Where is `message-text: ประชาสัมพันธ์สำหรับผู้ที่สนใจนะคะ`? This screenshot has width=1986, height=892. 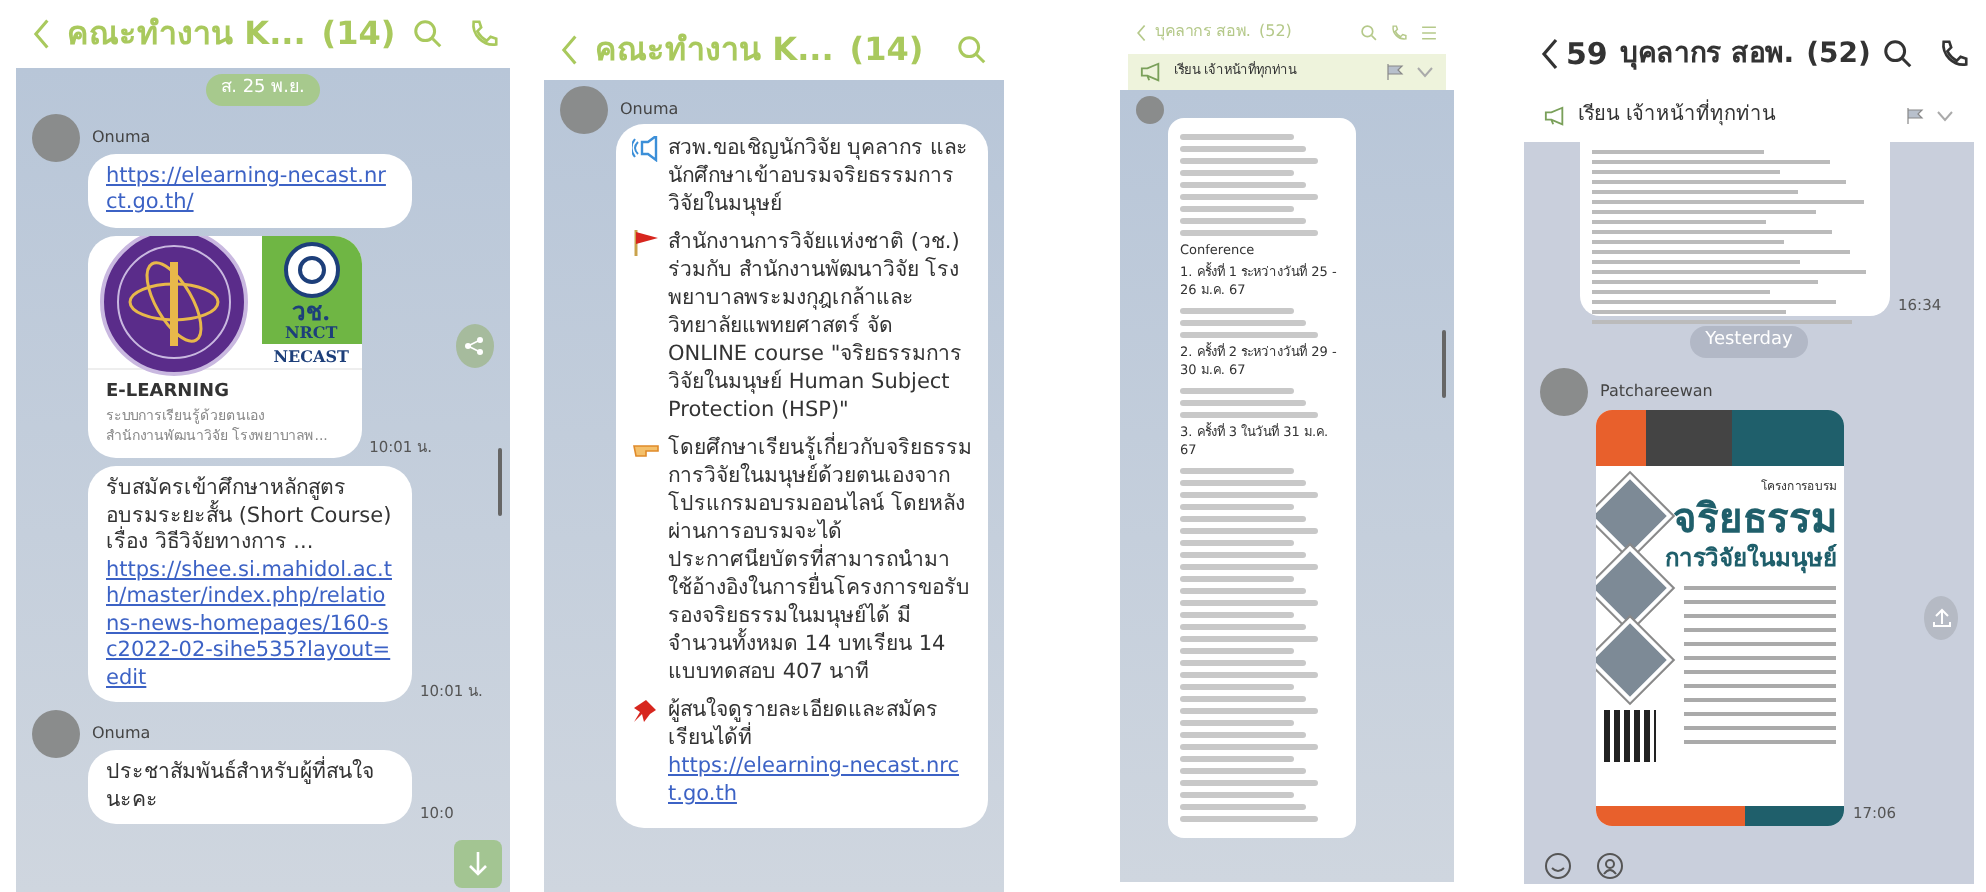 message-text: ประชาสัมพันธ์สำหรับผู้ที่สนใจนะคะ is located at coordinates (241, 787).